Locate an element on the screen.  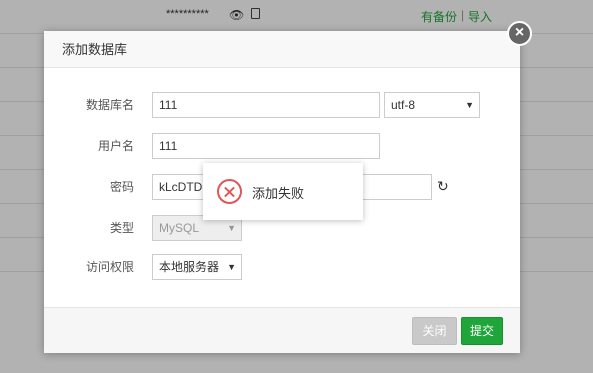
toast-message: 添加失败 is located at coordinates (278, 193).